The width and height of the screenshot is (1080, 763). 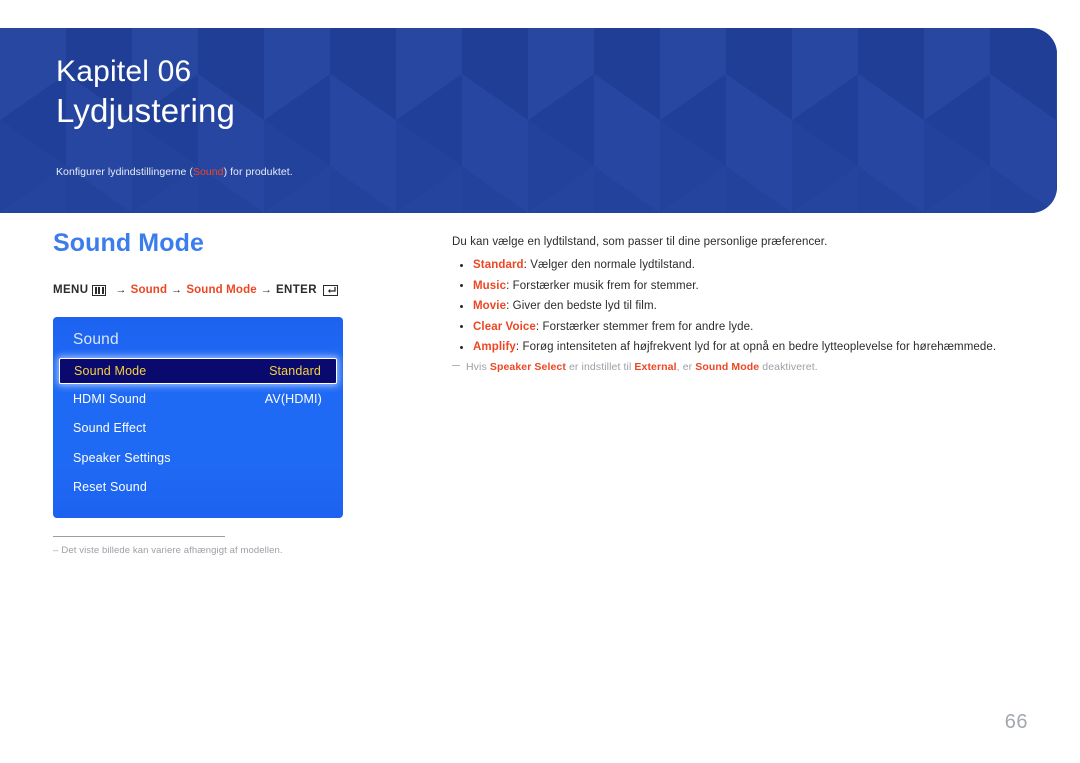 What do you see at coordinates (198, 488) in the screenshot?
I see `osd-item-reset-sound: Reset Sound` at bounding box center [198, 488].